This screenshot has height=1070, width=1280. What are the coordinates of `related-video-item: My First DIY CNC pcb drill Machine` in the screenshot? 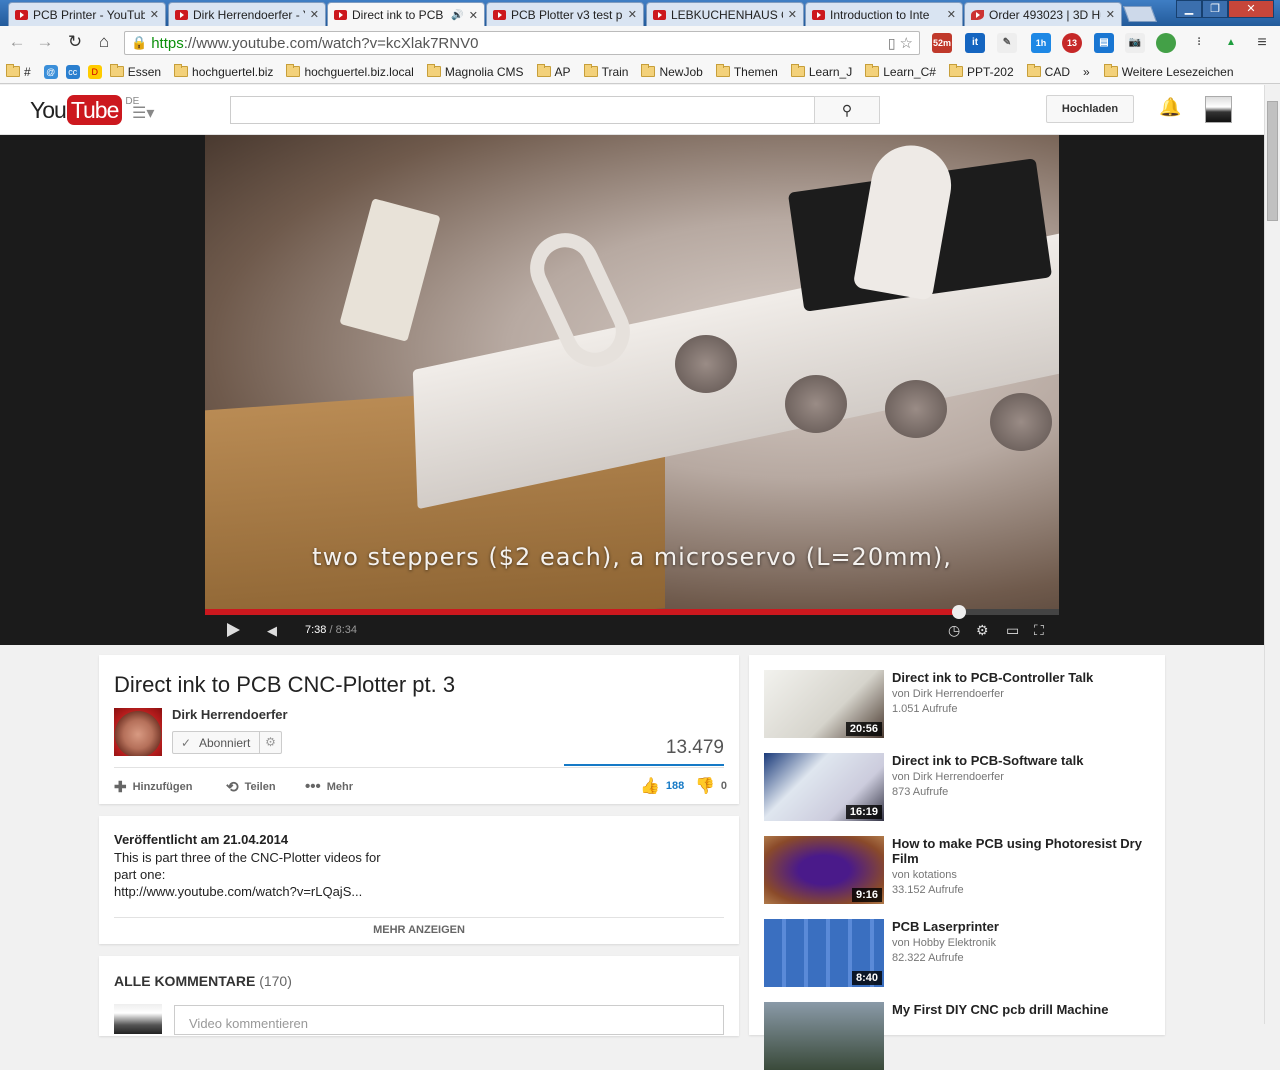 It's located at (959, 1036).